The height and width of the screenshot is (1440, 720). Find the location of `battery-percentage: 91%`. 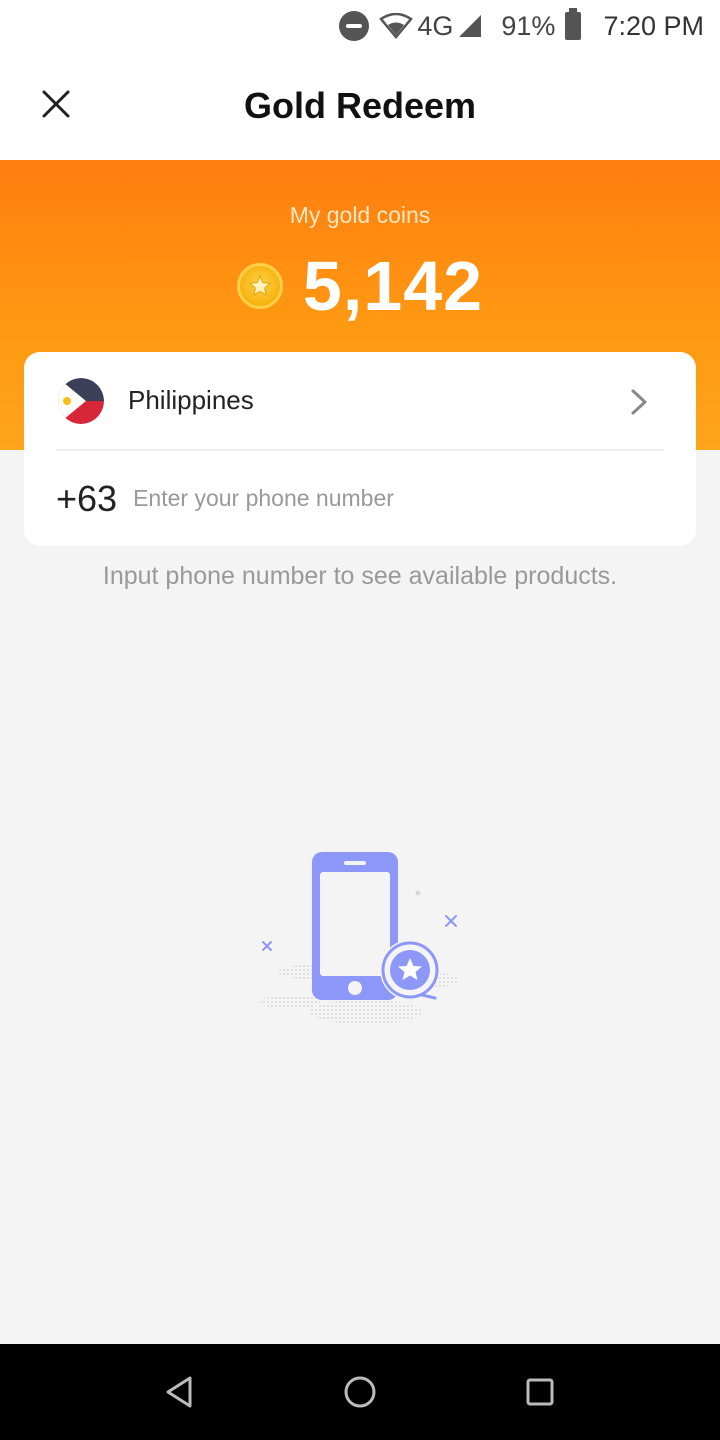

battery-percentage: 91% is located at coordinates (528, 25).